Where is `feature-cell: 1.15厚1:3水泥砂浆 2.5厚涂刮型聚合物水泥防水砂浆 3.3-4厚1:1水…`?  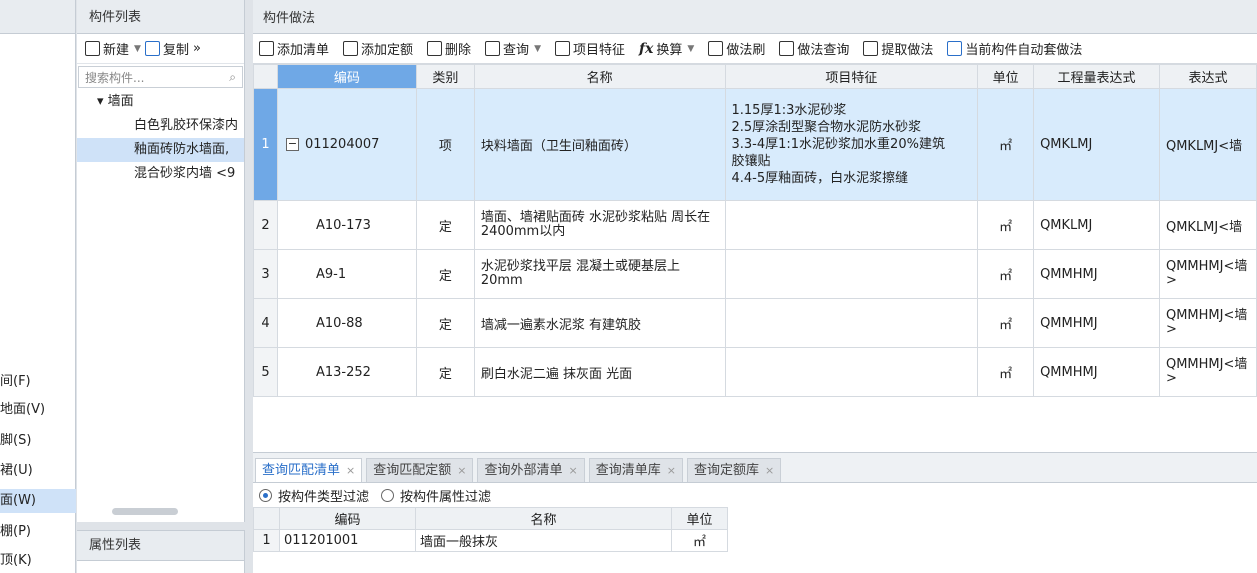 feature-cell: 1.15厚1:3水泥砂浆 2.5厚涂刮型聚合物水泥防水砂浆 3.3-4厚1:1水… is located at coordinates (851, 144).